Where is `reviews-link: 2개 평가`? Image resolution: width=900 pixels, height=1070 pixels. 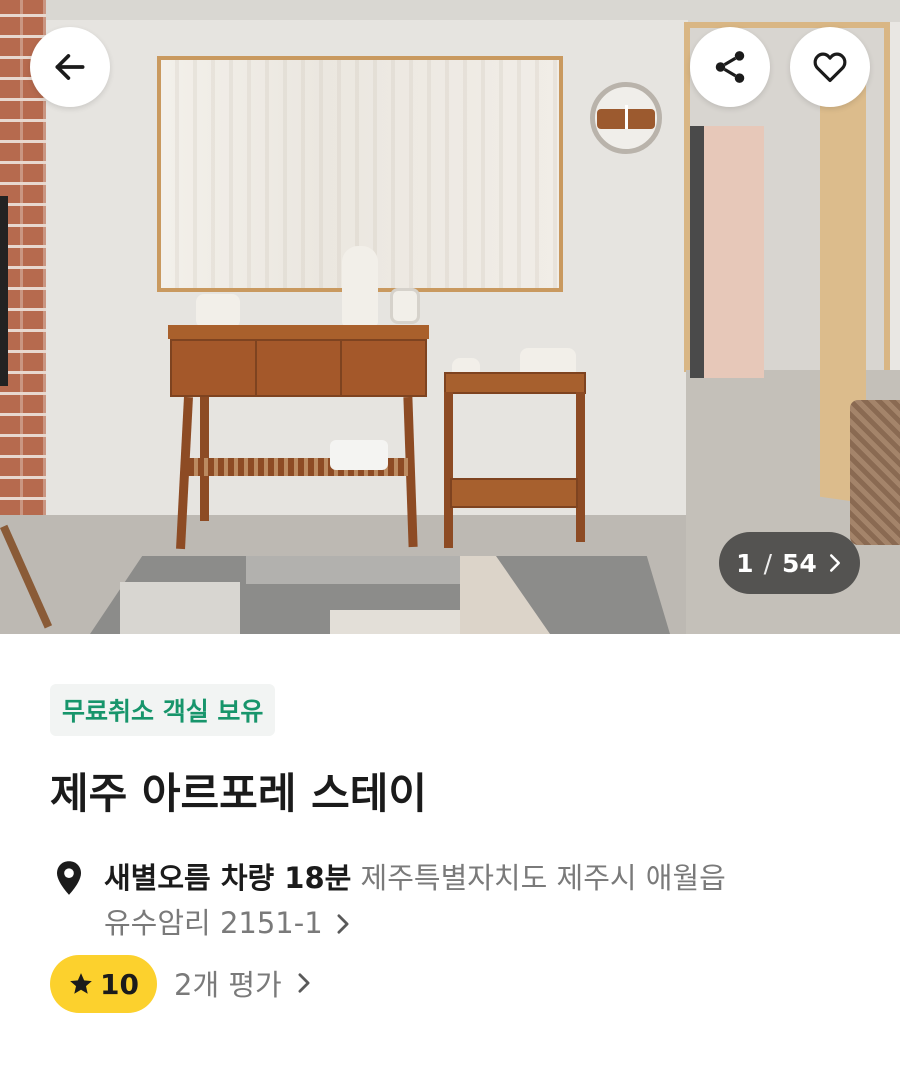 reviews-link: 2개 평가 is located at coordinates (243, 983).